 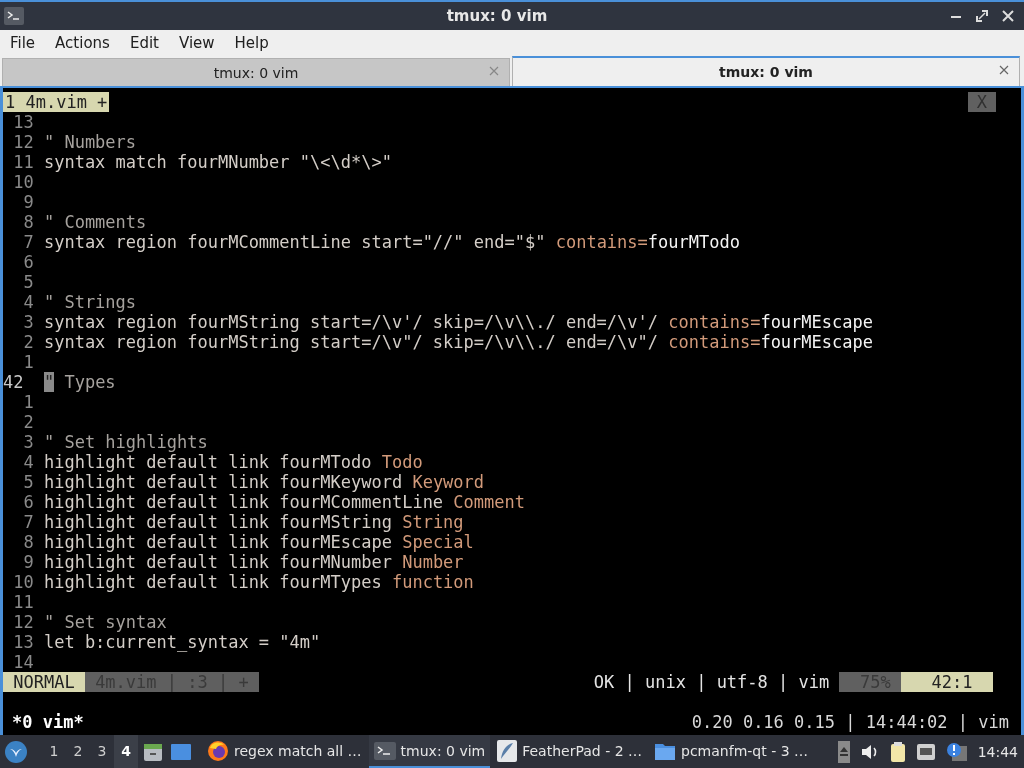 I want to click on line-number: 14, so click(x=23, y=662).